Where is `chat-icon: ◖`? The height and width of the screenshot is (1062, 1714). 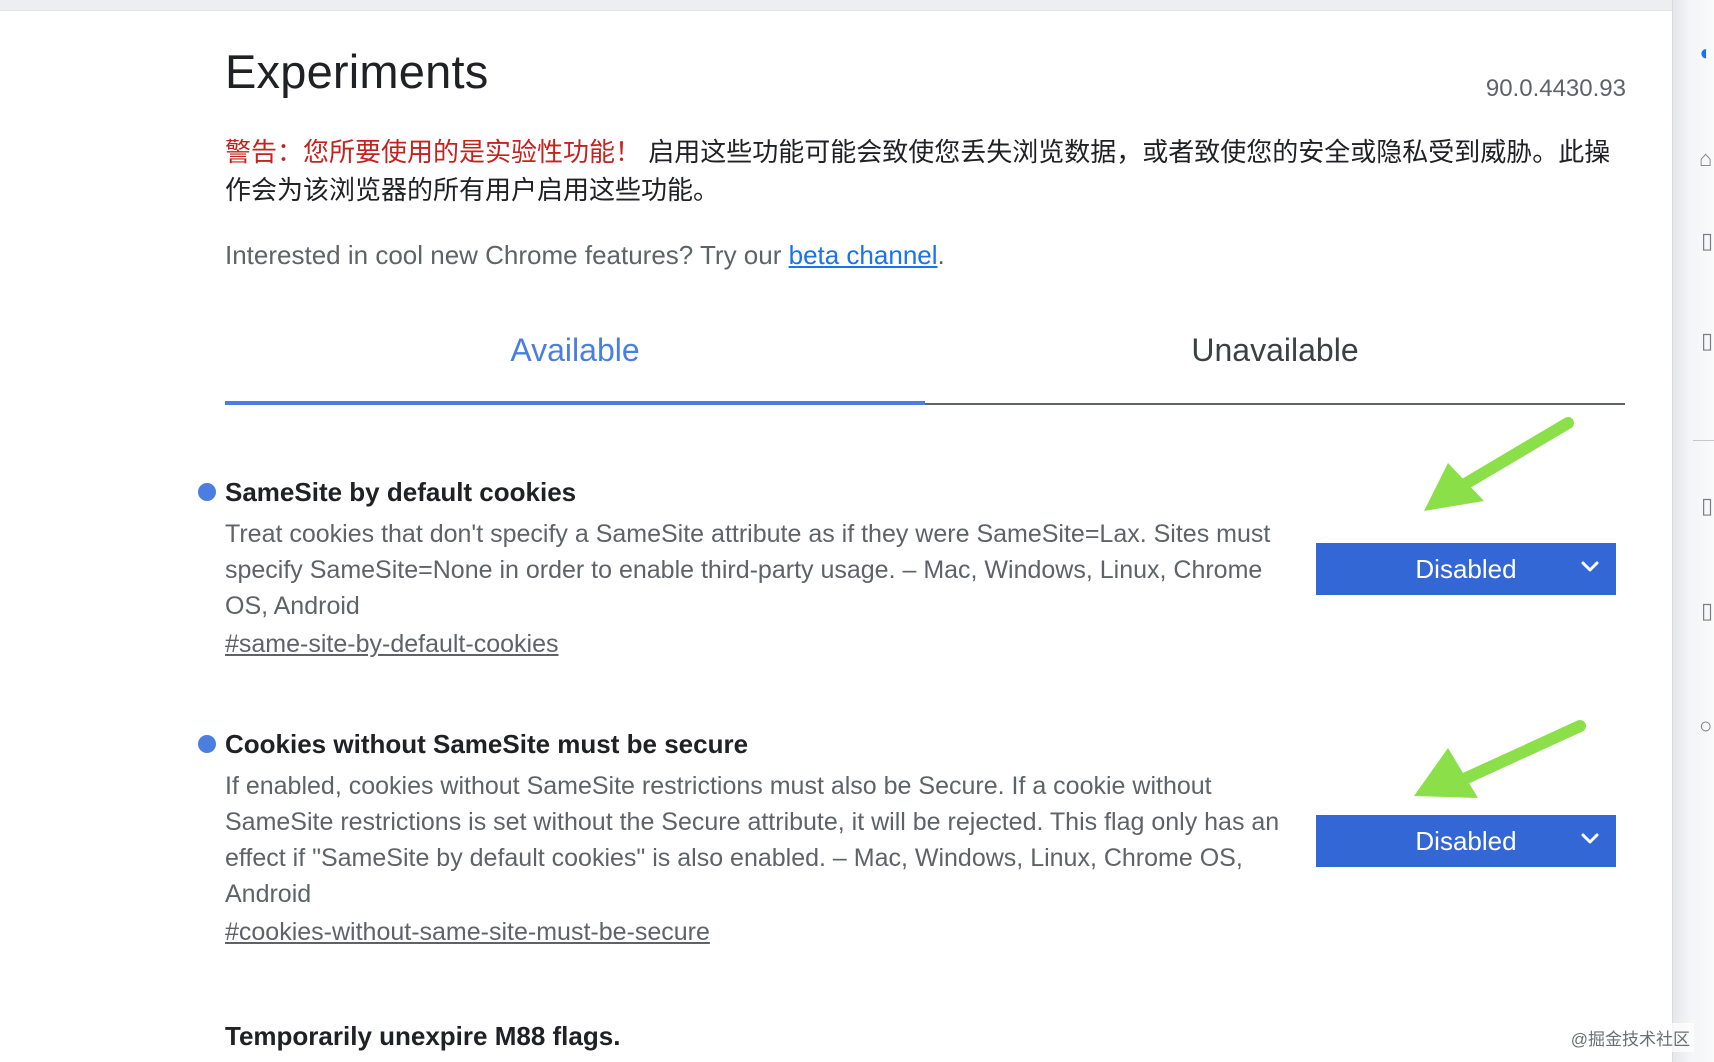 chat-icon: ◖ is located at coordinates (1703, 53).